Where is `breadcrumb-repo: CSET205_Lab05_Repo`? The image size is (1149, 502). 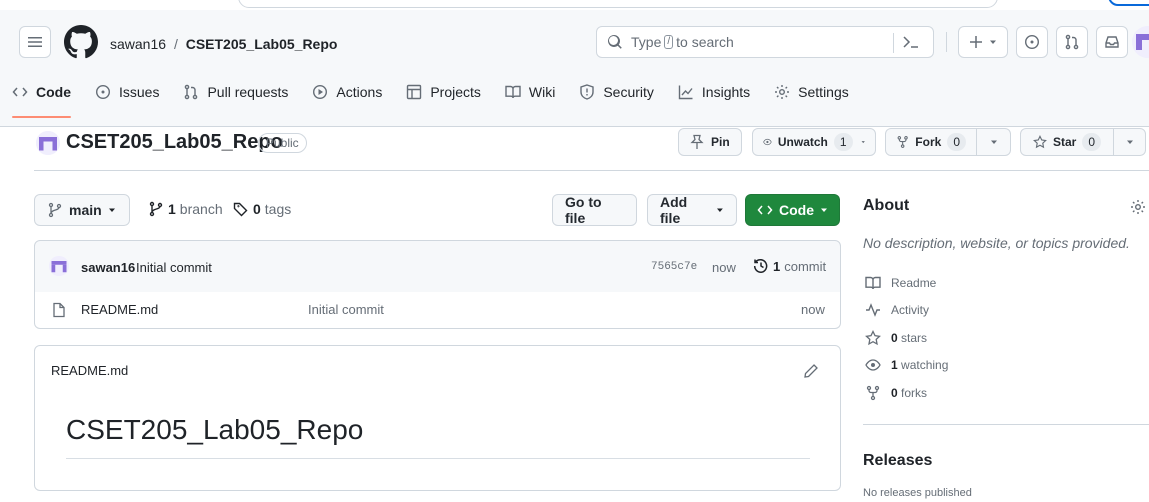
breadcrumb-repo: CSET205_Lab05_Repo is located at coordinates (262, 44).